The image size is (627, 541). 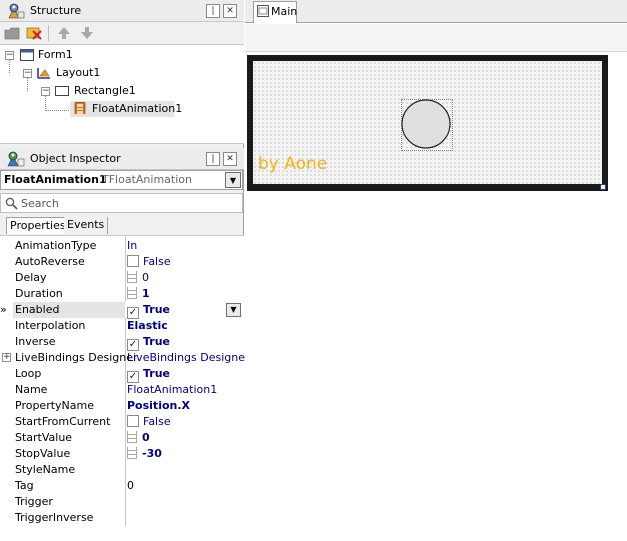 I want to click on tree-node-label: FloatAnimation1, so click(x=137, y=108).